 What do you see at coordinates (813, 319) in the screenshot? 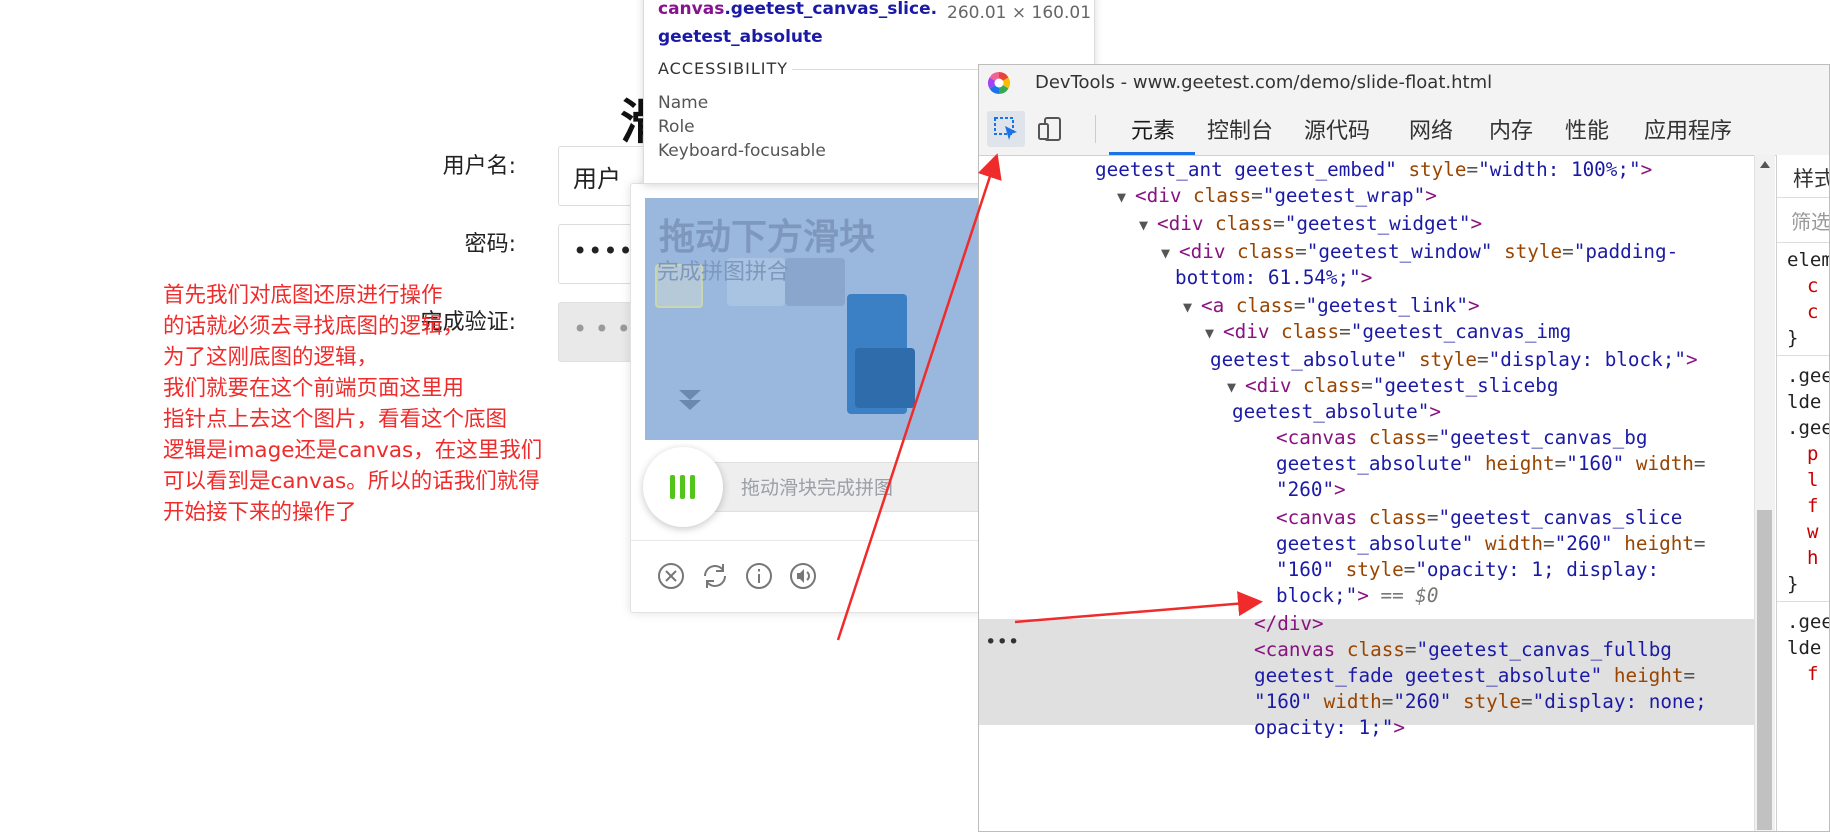
I see `captcha-image: 拖动下方滑块 完成拼图拼合` at bounding box center [813, 319].